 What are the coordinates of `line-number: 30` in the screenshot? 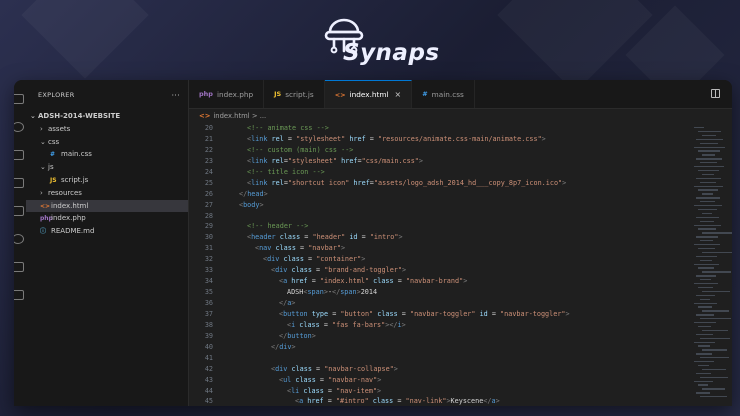 It's located at (208, 237).